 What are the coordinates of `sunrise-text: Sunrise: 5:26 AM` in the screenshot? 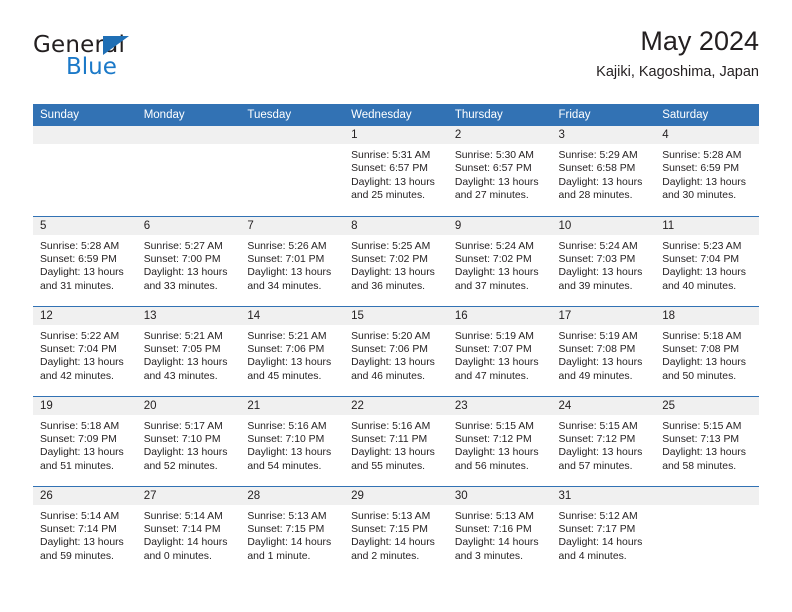 It's located at (287, 246).